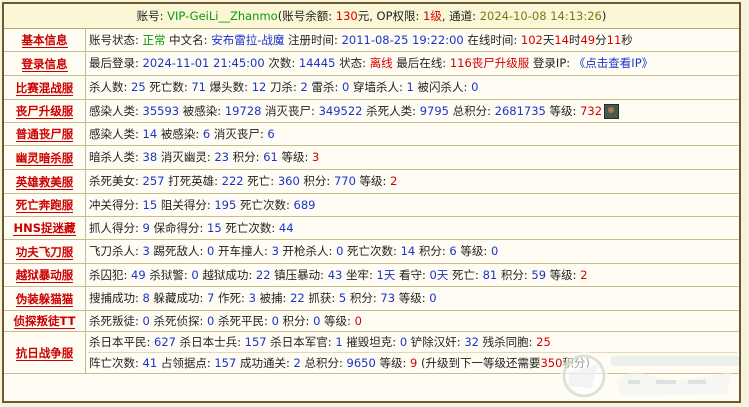 Image resolution: width=749 pixels, height=407 pixels. I want to click on stats-content: 抓人得分: 9 保命得分: 15 死亡次数: 44, so click(412, 228).